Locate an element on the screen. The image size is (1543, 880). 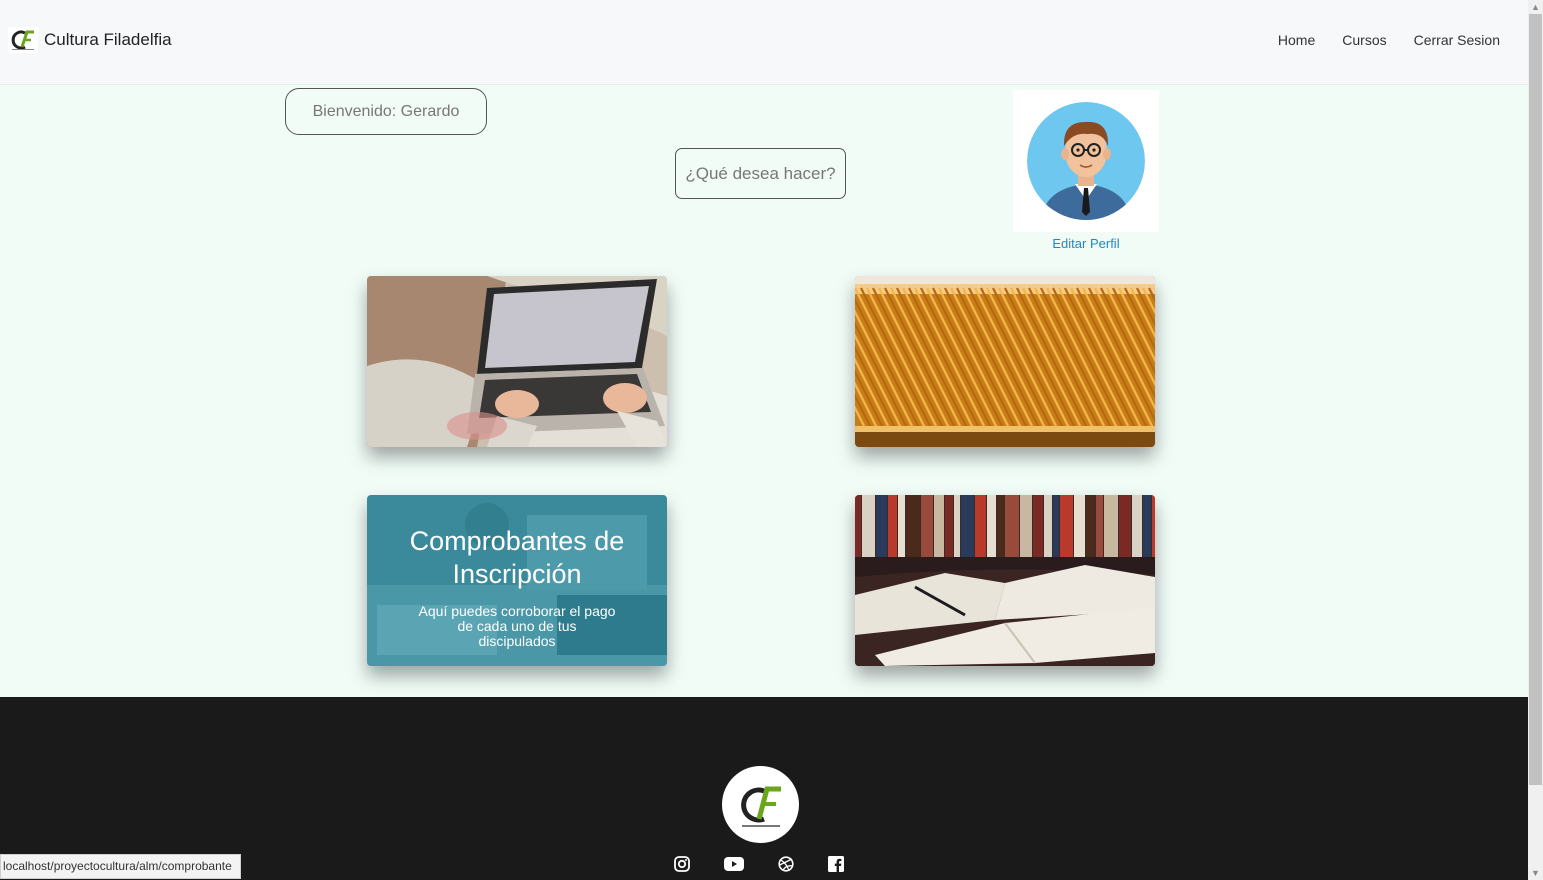
social-links is located at coordinates (759, 864).